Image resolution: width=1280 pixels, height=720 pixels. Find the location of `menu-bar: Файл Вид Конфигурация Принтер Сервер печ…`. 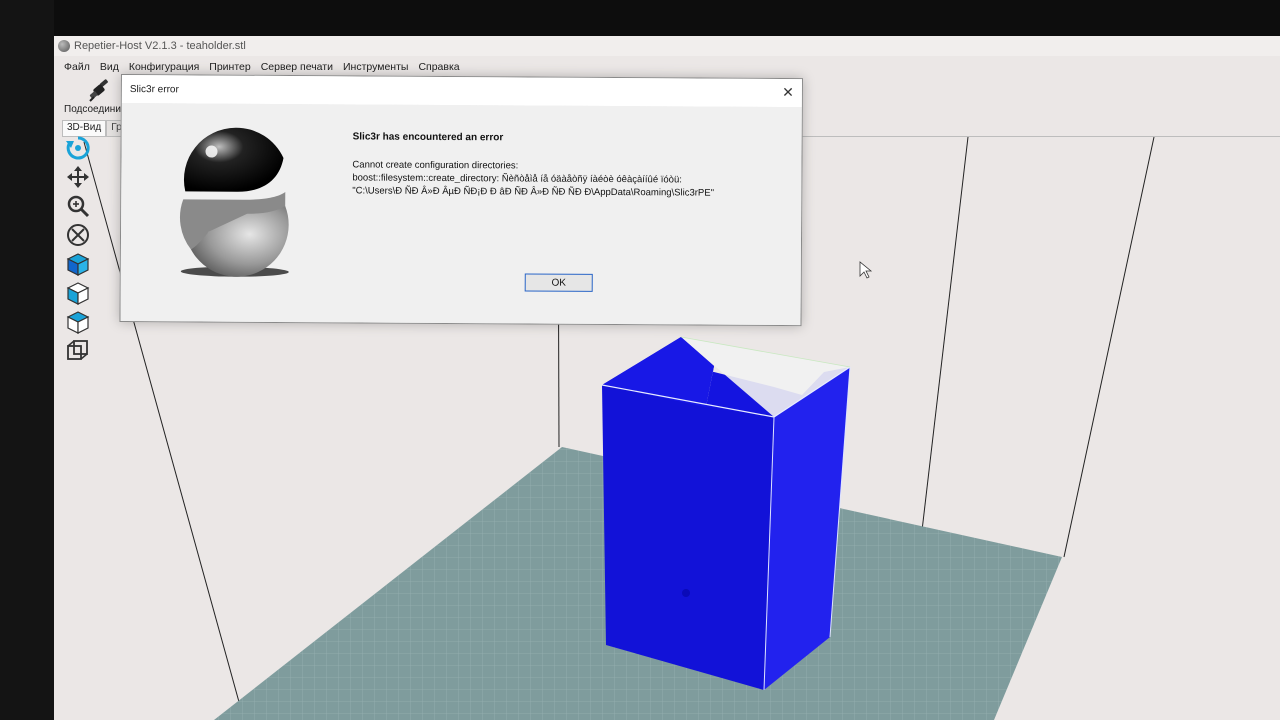

menu-bar: Файл Вид Конфигурация Принтер Сервер печ… is located at coordinates (667, 67).